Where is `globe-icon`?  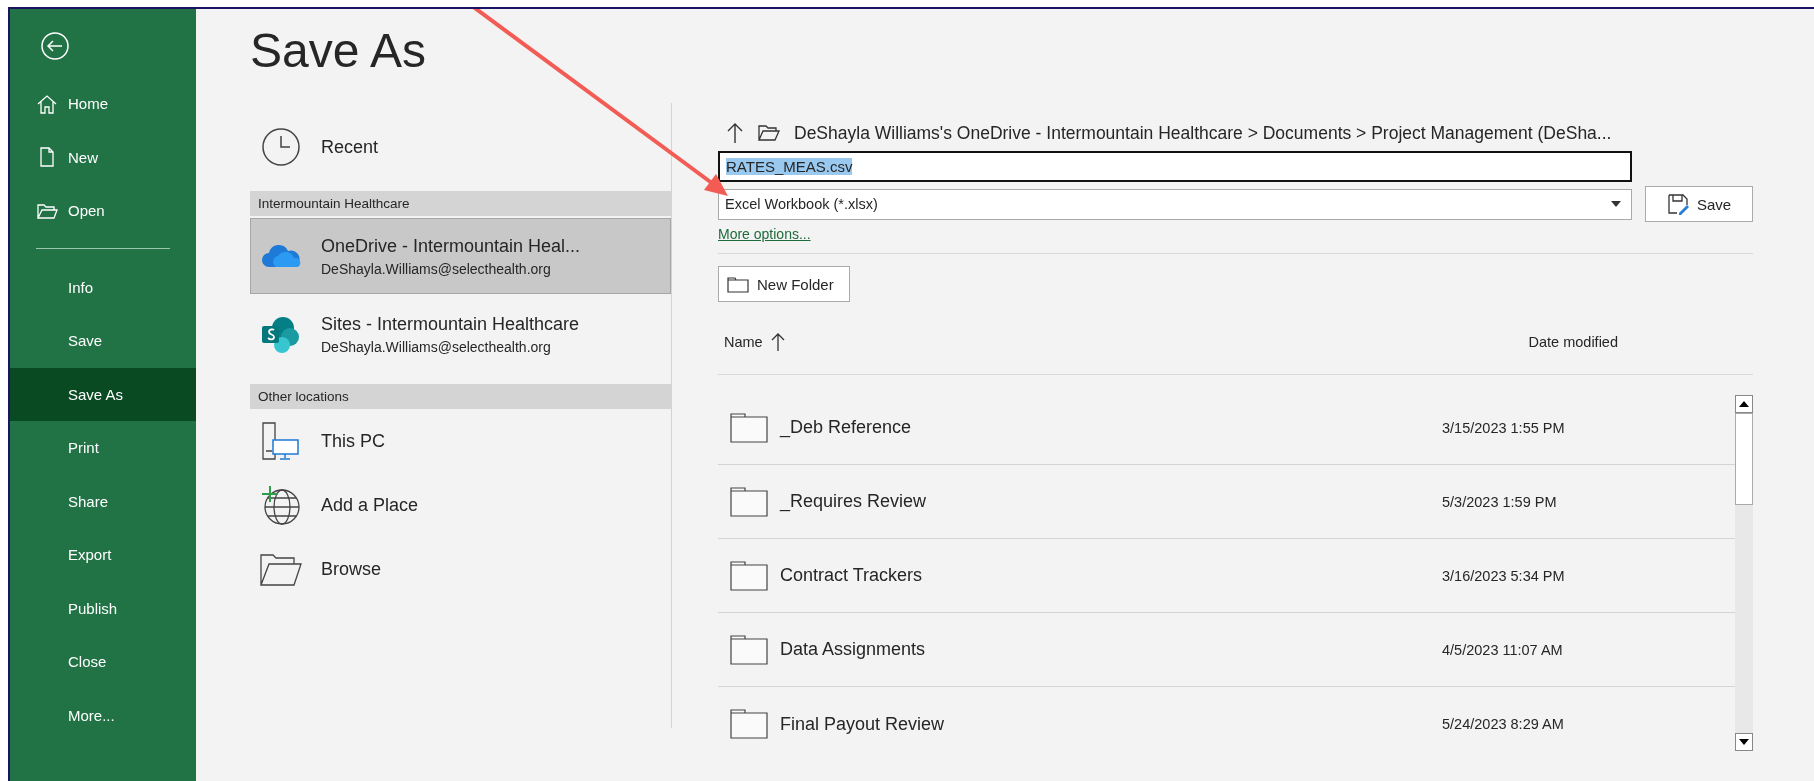
globe-icon is located at coordinates (281, 505).